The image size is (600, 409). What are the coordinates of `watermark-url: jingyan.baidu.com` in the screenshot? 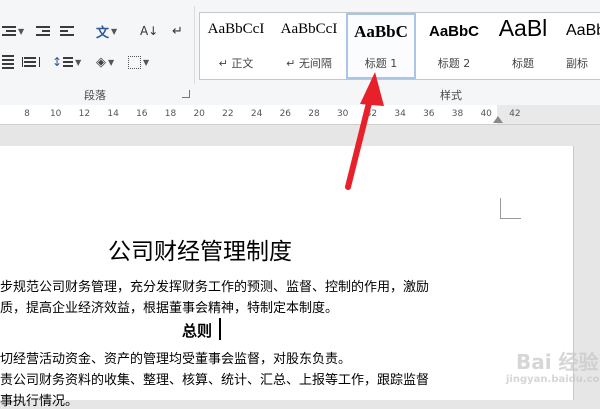 It's located at (553, 379).